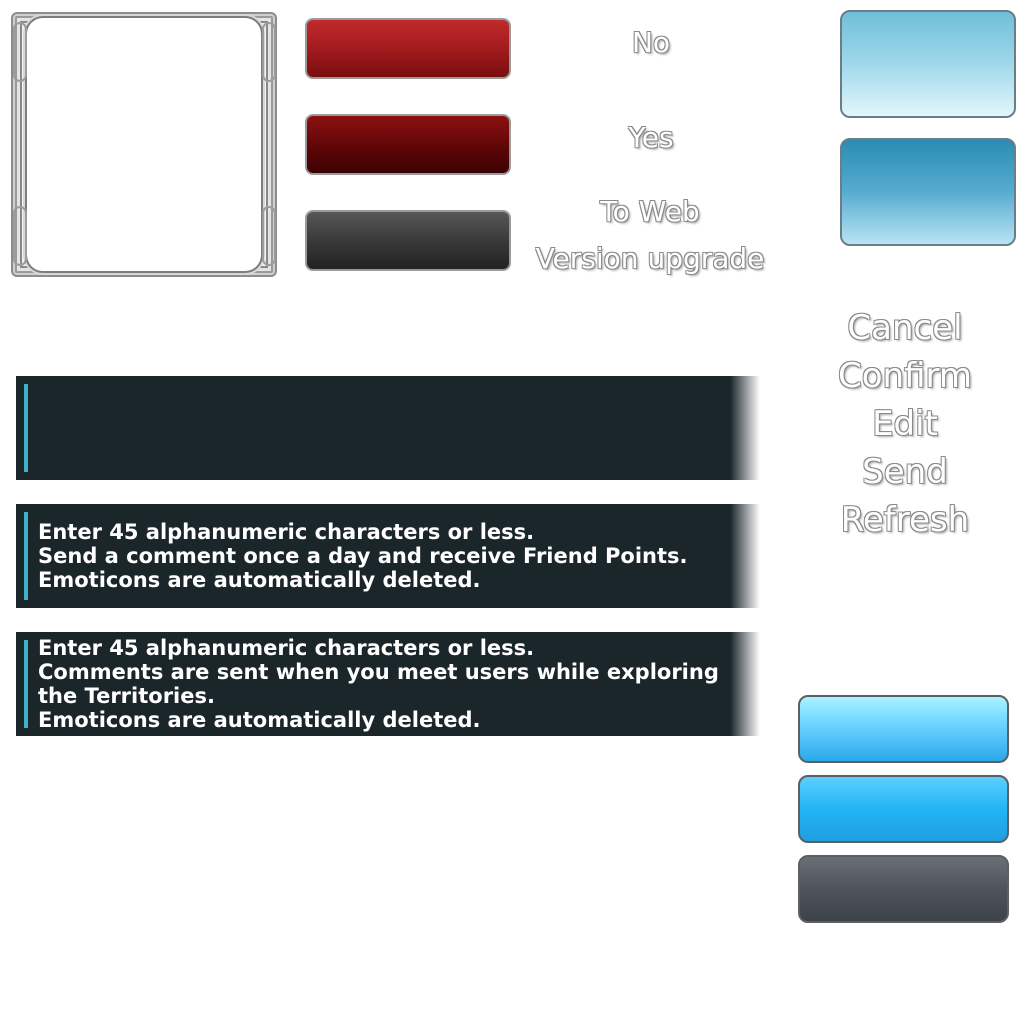  Describe the element at coordinates (650, 258) in the screenshot. I see `version-upgrade-label: Version upgrade` at that location.